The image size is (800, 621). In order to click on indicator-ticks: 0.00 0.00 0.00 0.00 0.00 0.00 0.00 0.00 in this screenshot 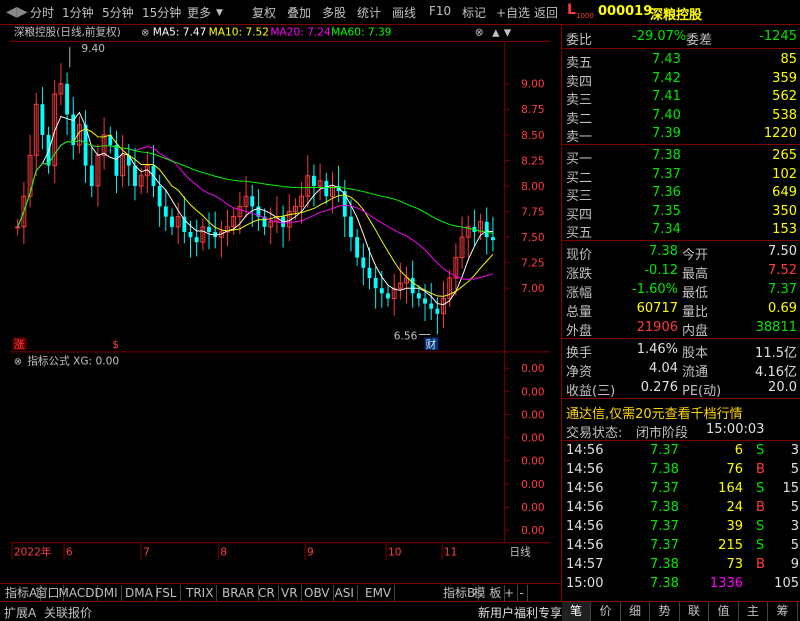, I will do `click(524, 450)`.